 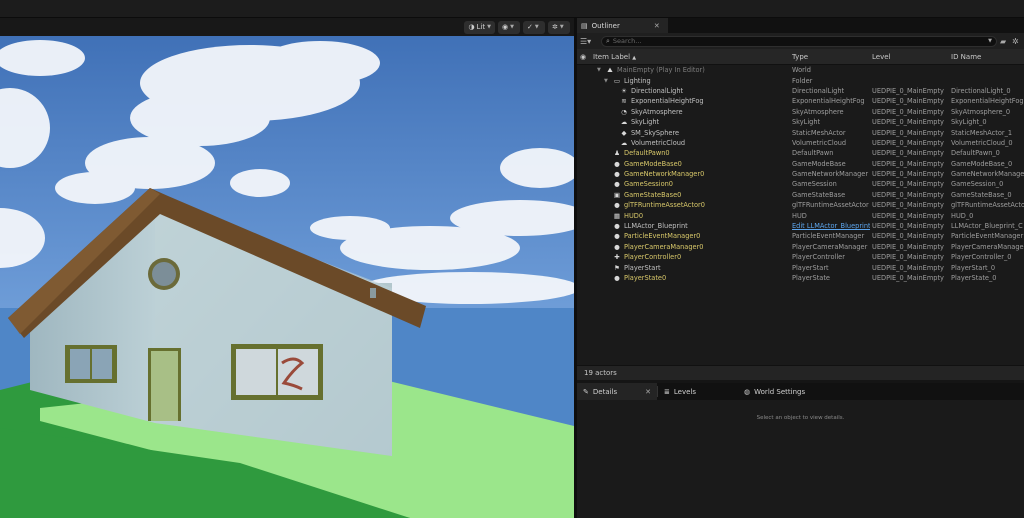 What do you see at coordinates (819, 194) in the screenshot?
I see `item-type: GameStateBase` at bounding box center [819, 194].